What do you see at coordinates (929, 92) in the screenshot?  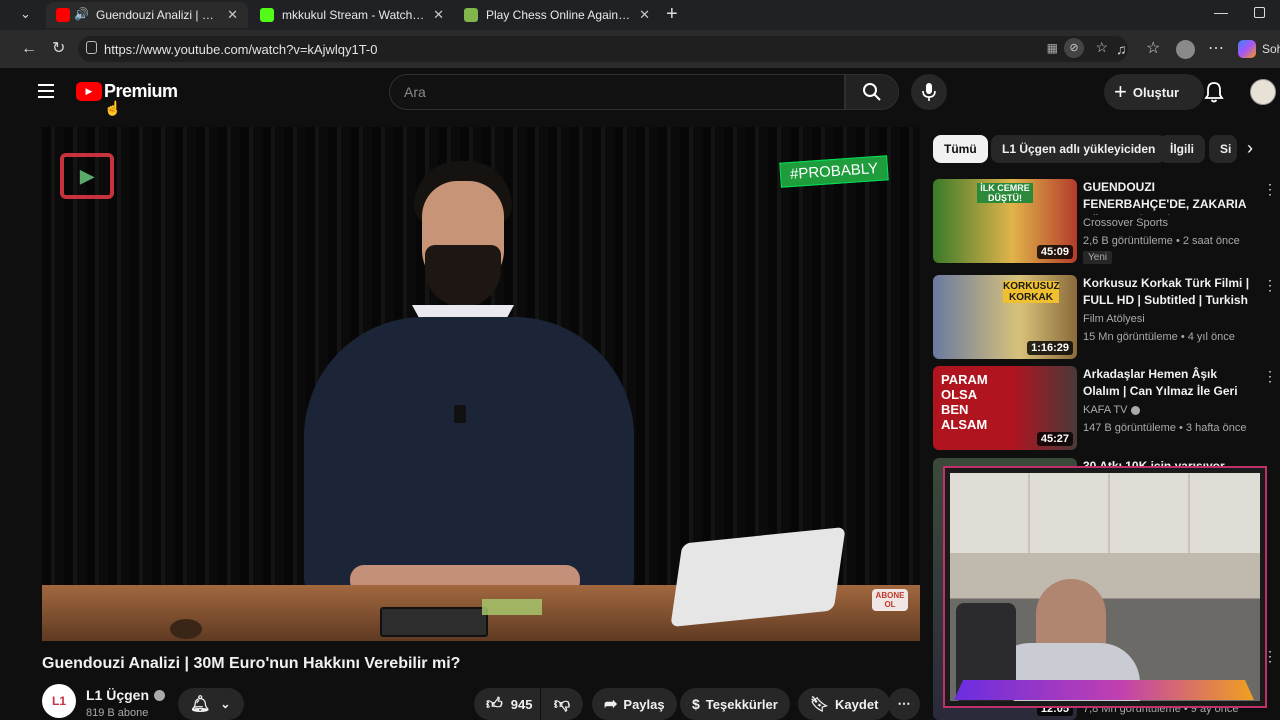 I see `voice-search-button` at bounding box center [929, 92].